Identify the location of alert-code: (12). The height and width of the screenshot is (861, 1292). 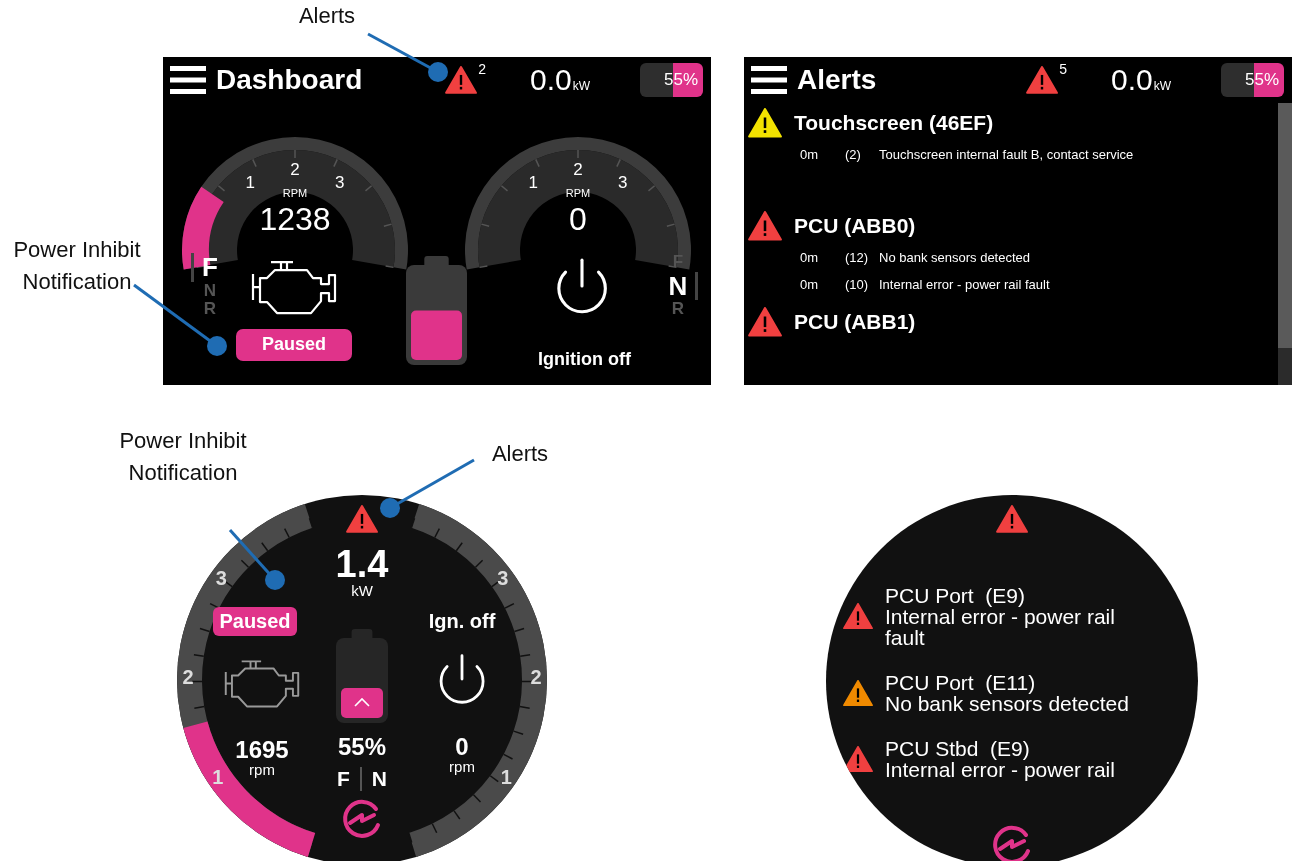
(857, 257).